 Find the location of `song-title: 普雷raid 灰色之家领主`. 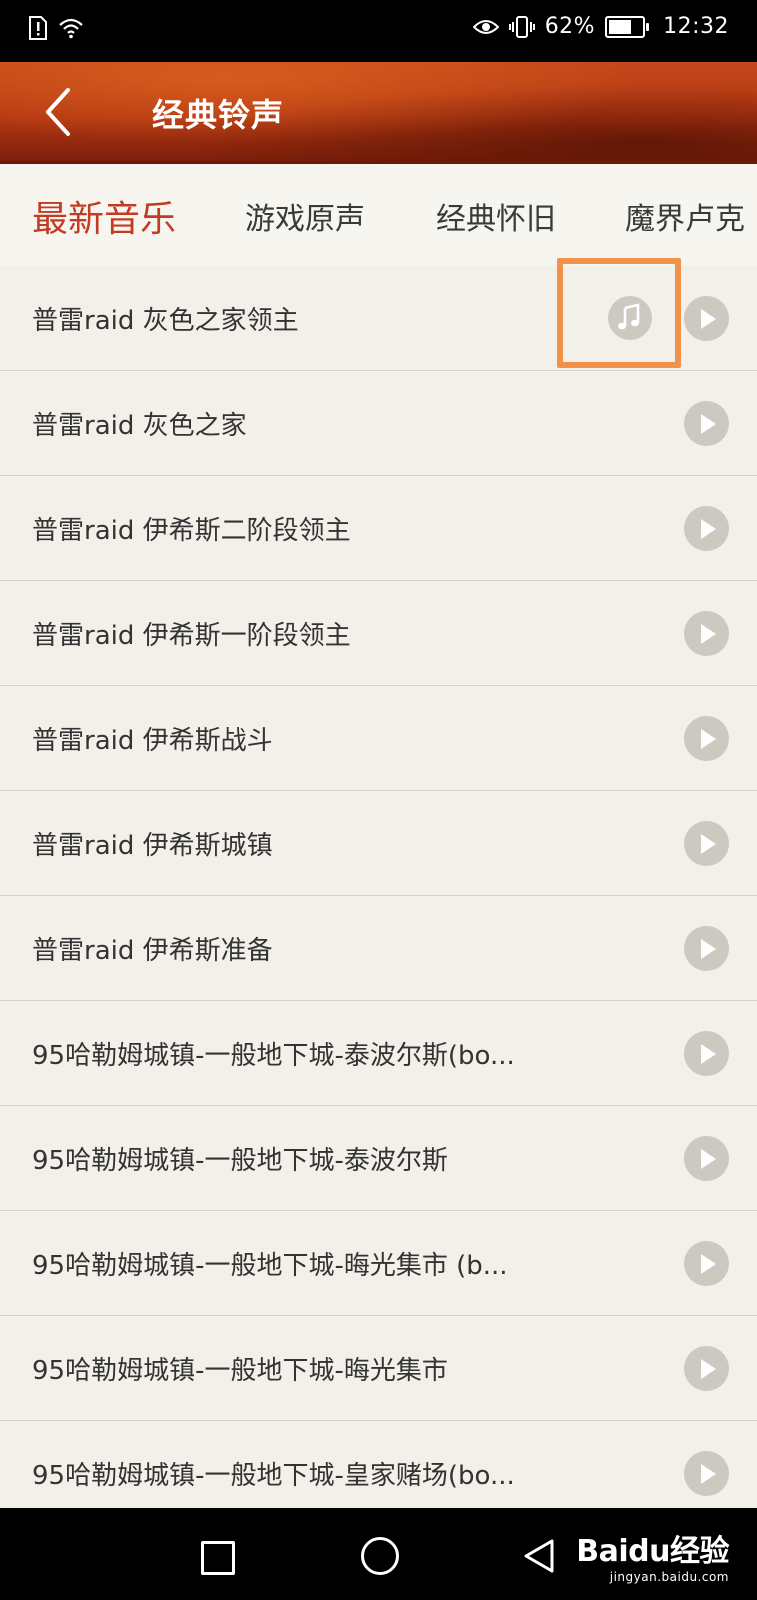

song-title: 普雷raid 灰色之家领主 is located at coordinates (165, 321).